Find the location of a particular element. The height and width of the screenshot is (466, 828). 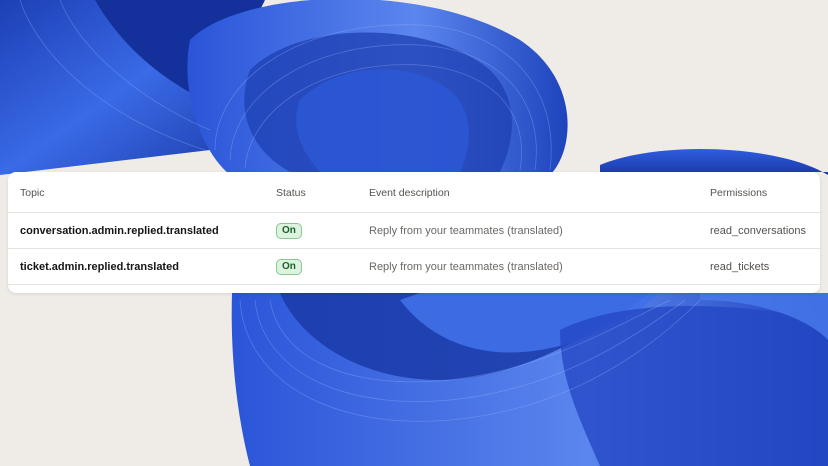

column-header-event-description: Event description is located at coordinates (409, 193).